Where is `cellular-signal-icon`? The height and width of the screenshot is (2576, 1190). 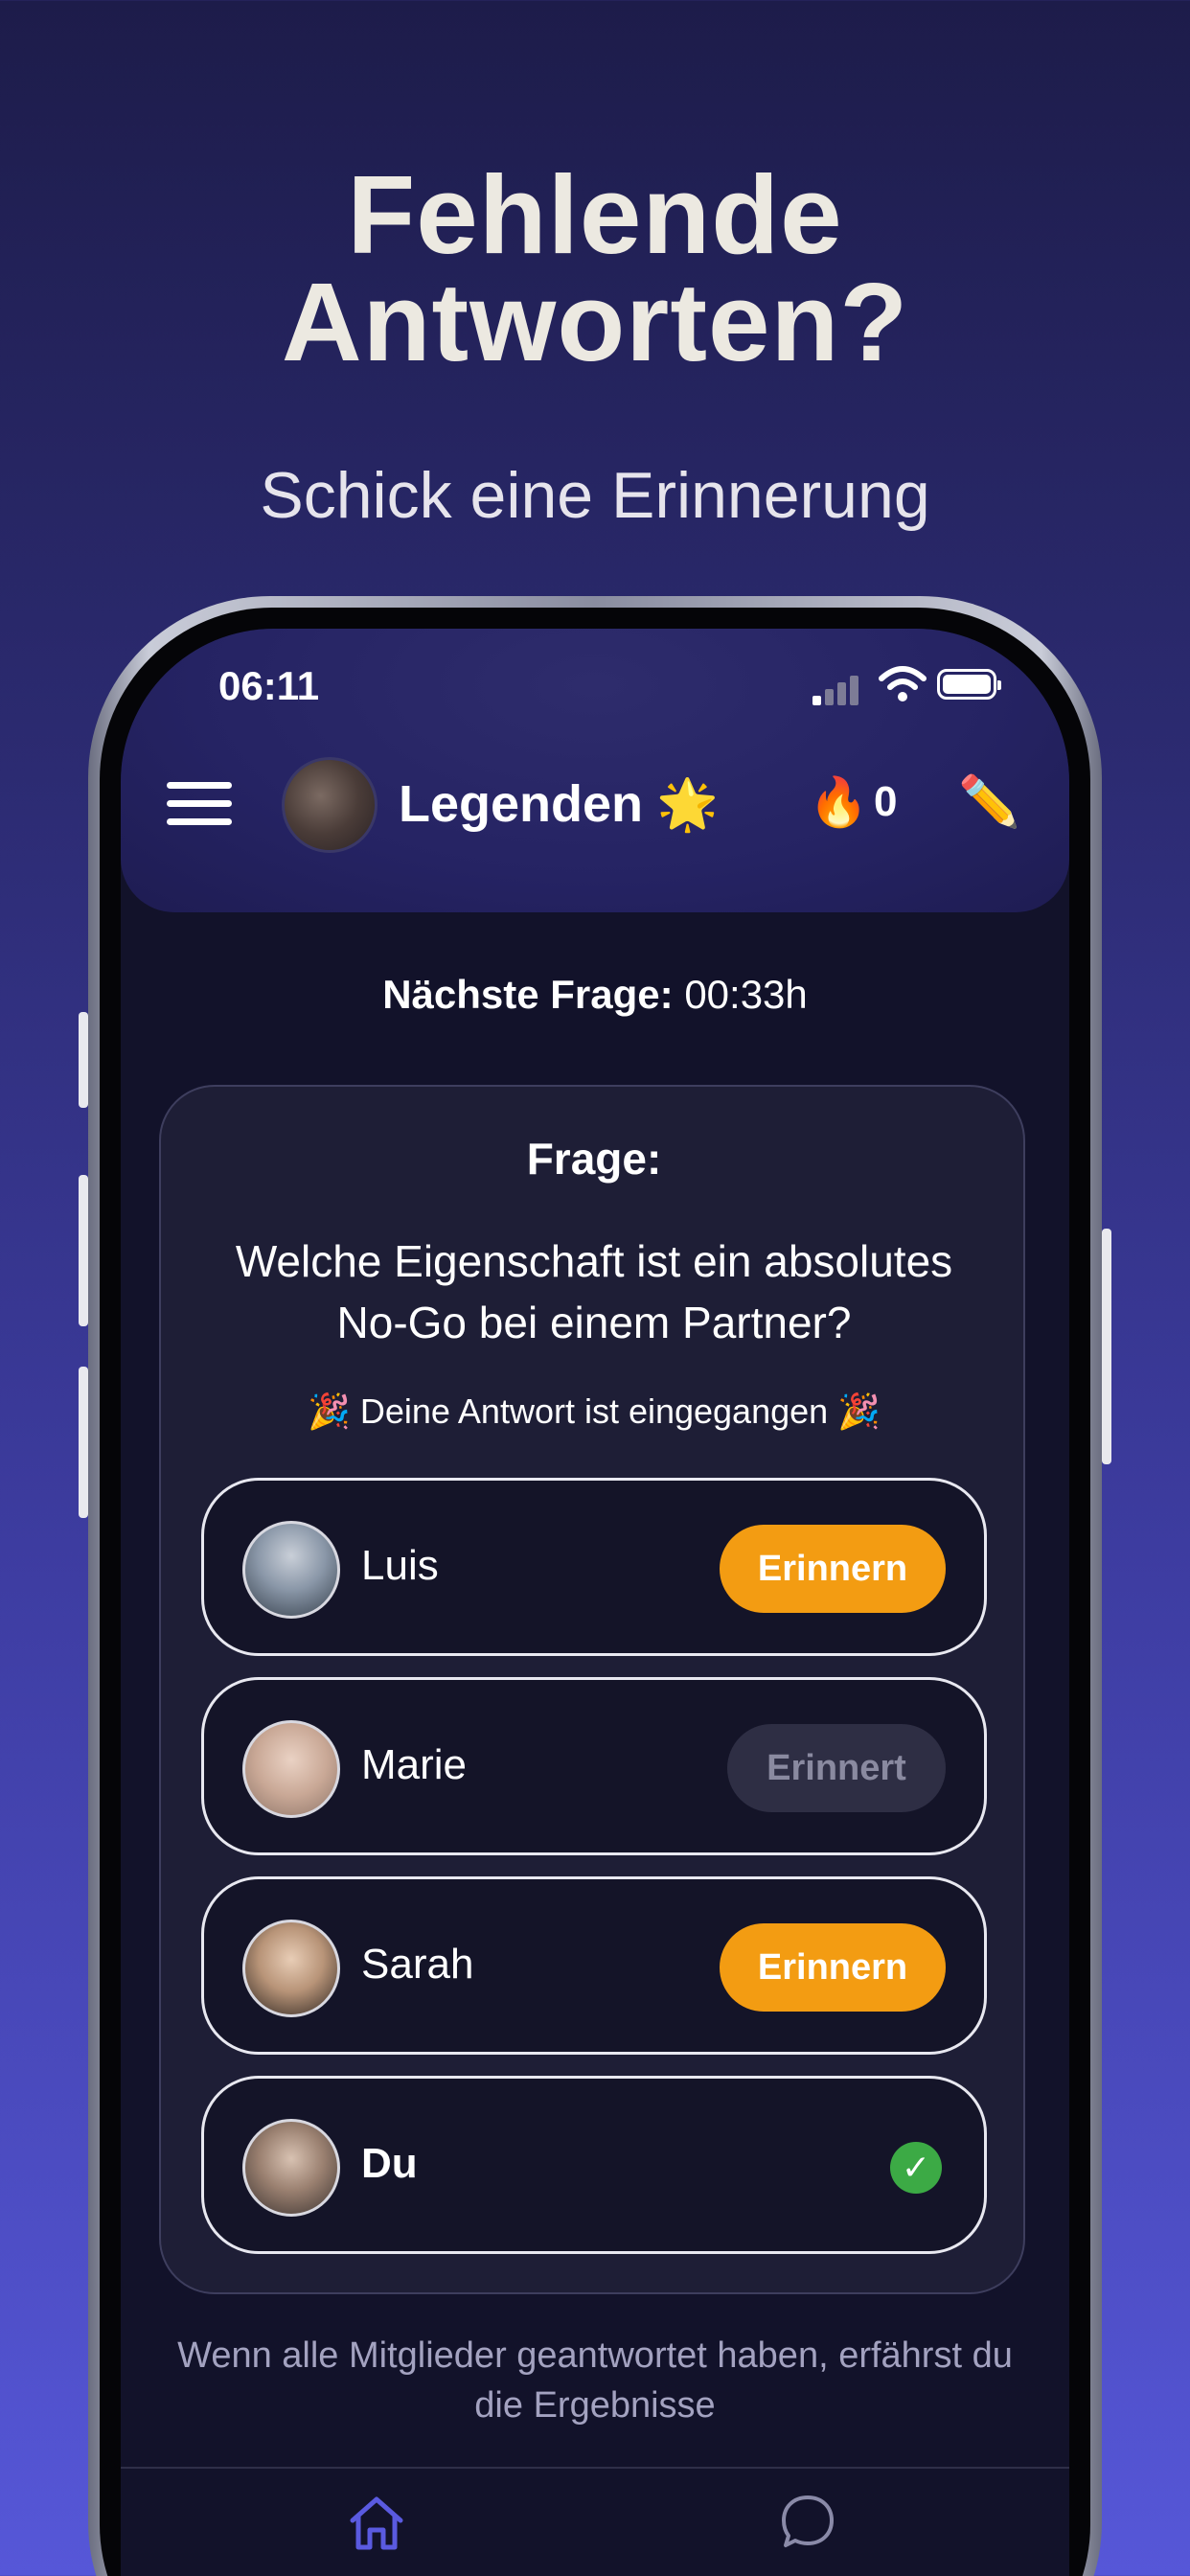 cellular-signal-icon is located at coordinates (836, 690).